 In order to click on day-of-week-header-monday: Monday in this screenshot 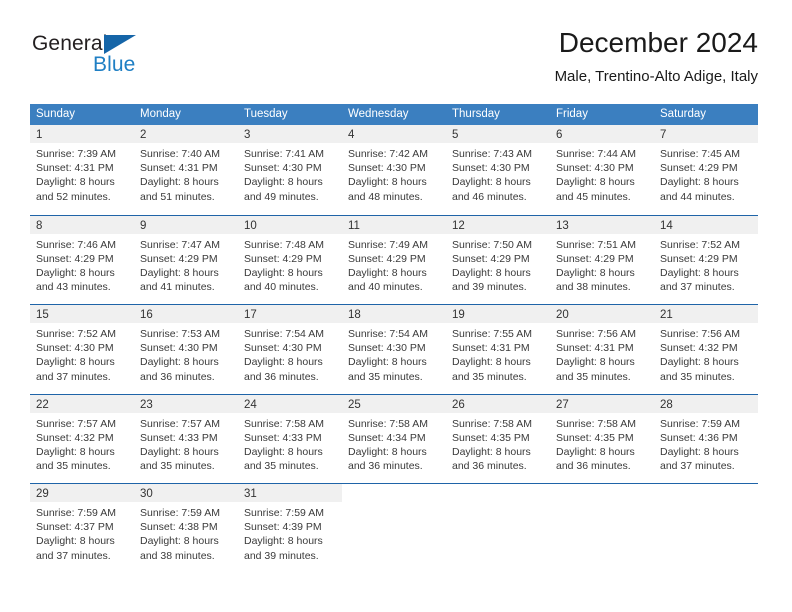, I will do `click(160, 114)`.